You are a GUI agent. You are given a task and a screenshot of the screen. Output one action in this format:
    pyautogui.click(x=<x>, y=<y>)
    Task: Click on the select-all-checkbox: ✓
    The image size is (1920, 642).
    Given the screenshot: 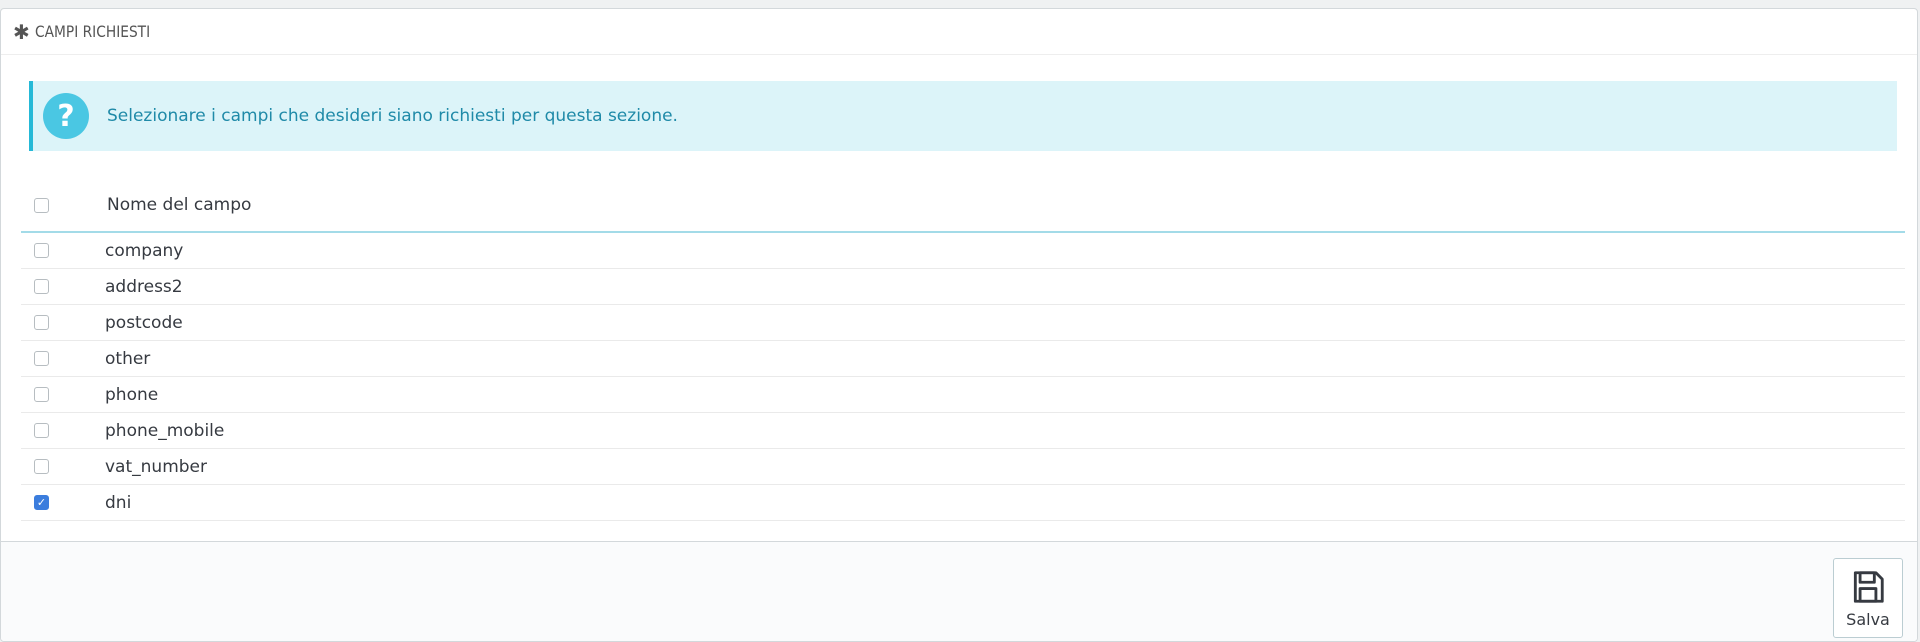 What is the action you would take?
    pyautogui.click(x=41, y=205)
    